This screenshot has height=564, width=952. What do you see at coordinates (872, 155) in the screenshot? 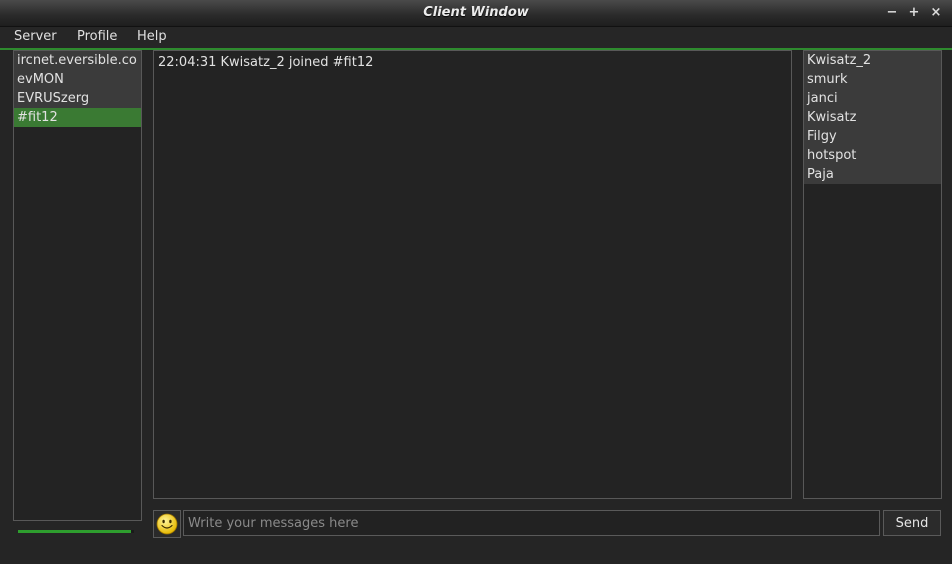
I see `user-item: hotspot` at bounding box center [872, 155].